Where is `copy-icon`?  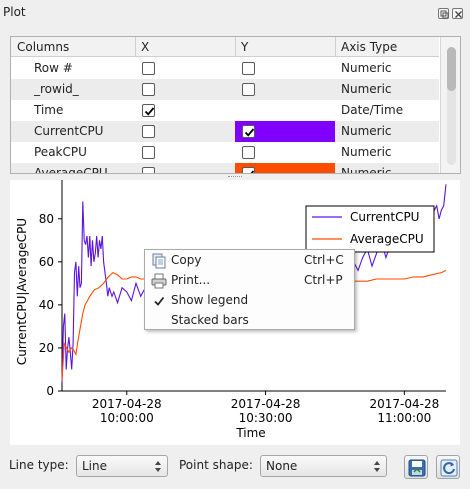
copy-icon is located at coordinates (159, 261).